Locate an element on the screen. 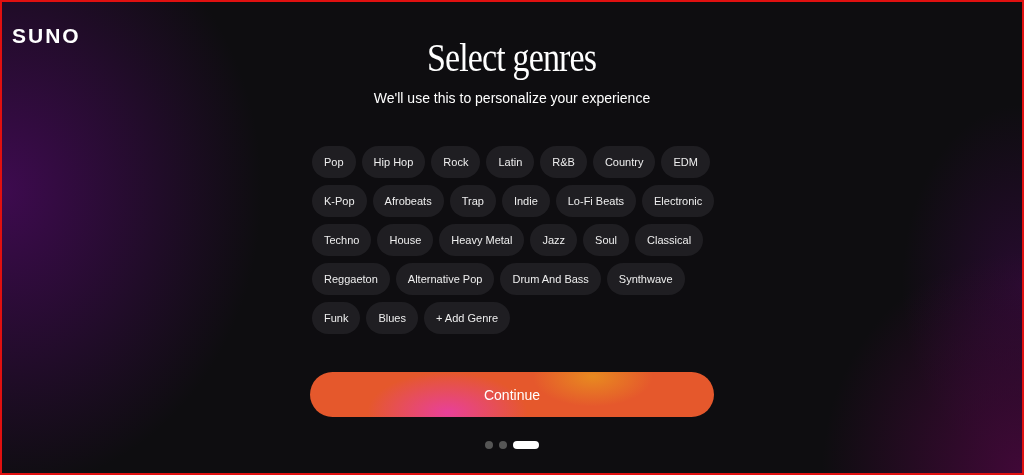 This screenshot has width=1024, height=475. genre-chip: Lo-Fi Beats is located at coordinates (595, 201).